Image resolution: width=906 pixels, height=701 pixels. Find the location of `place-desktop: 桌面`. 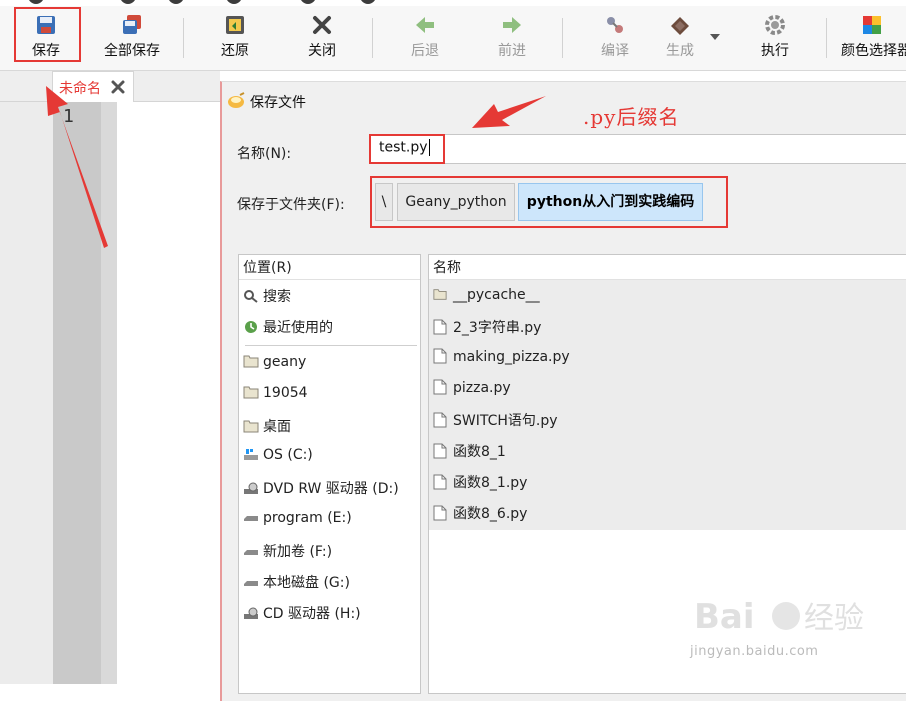

place-desktop: 桌面 is located at coordinates (267, 428).